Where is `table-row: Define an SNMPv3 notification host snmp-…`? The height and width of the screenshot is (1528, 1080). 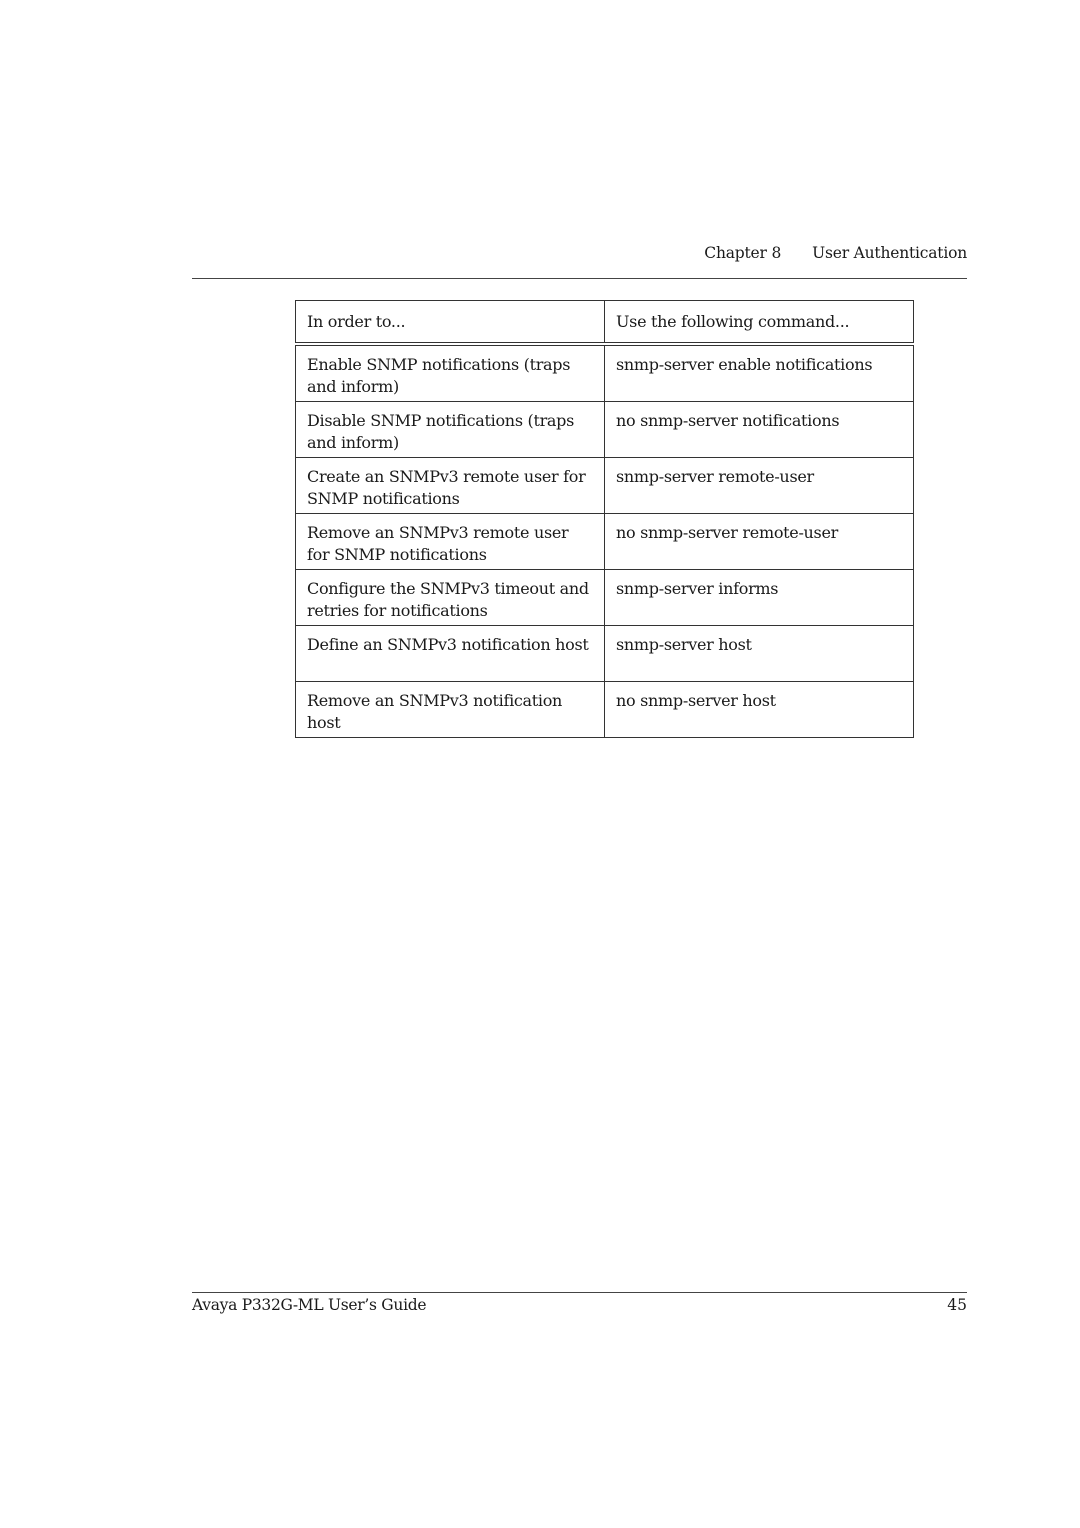 table-row: Define an SNMPv3 notification host snmp-… is located at coordinates (604, 653).